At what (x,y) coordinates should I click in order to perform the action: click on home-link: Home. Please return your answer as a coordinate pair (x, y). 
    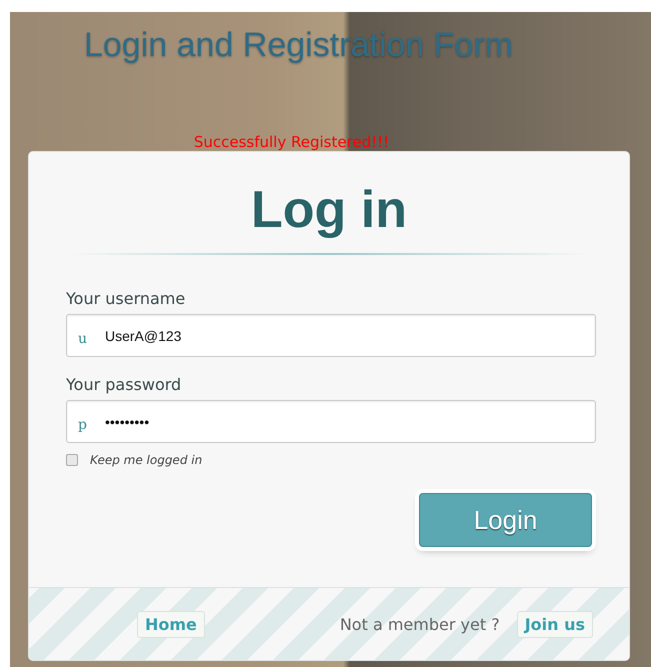
    Looking at the image, I should click on (171, 624).